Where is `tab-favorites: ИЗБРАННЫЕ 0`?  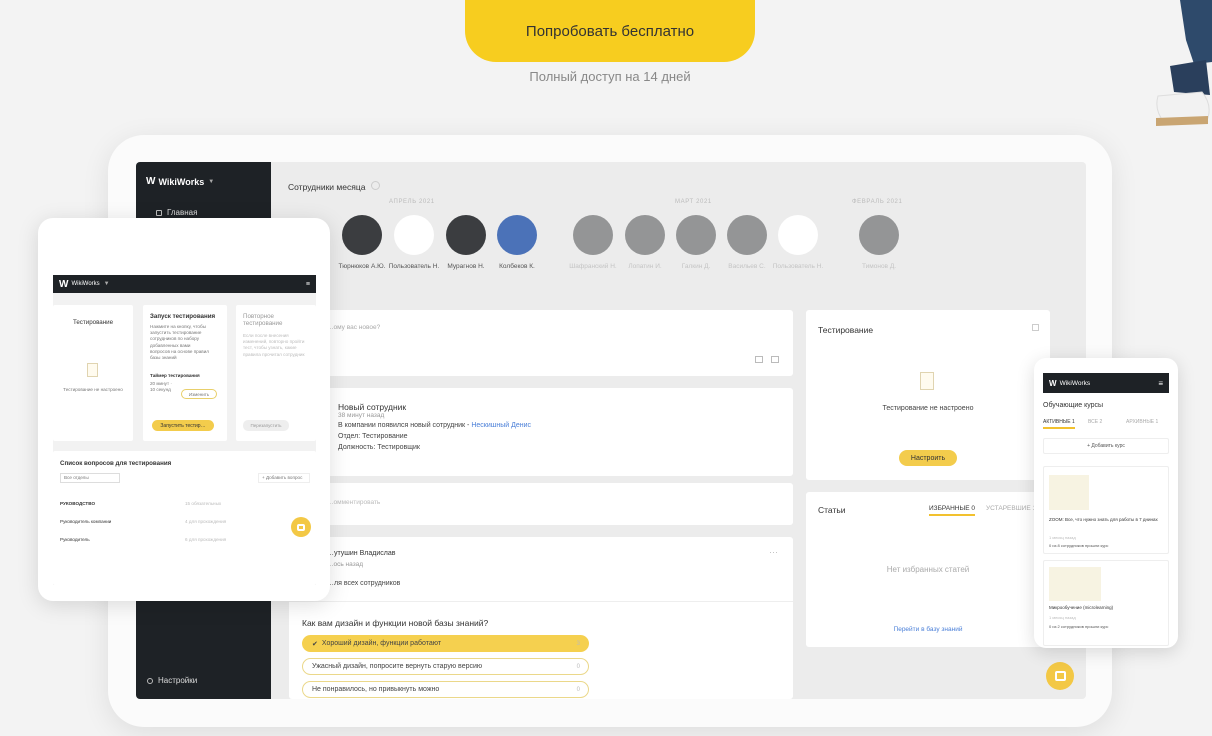
tab-favorites: ИЗБРАННЫЕ 0 is located at coordinates (952, 510).